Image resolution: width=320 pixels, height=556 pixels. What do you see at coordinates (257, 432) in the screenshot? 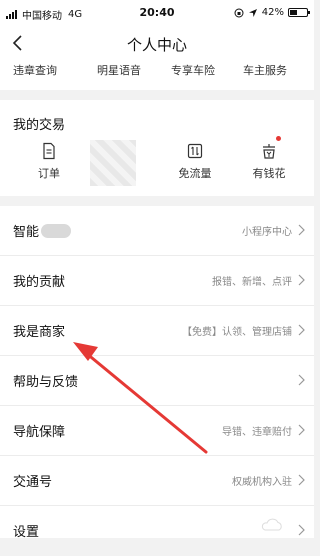
I see `menu-sub-nav-guarantee: 导错、违章赔付` at bounding box center [257, 432].